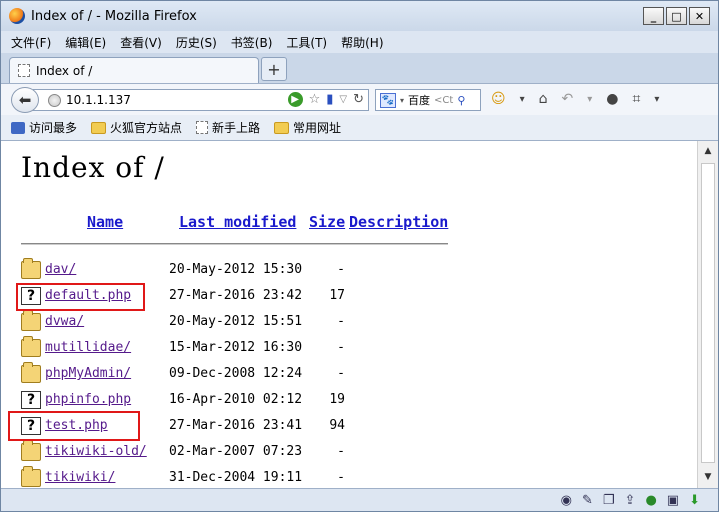  What do you see at coordinates (637, 99) in the screenshot?
I see `crop-icon: ⌗` at bounding box center [637, 99].